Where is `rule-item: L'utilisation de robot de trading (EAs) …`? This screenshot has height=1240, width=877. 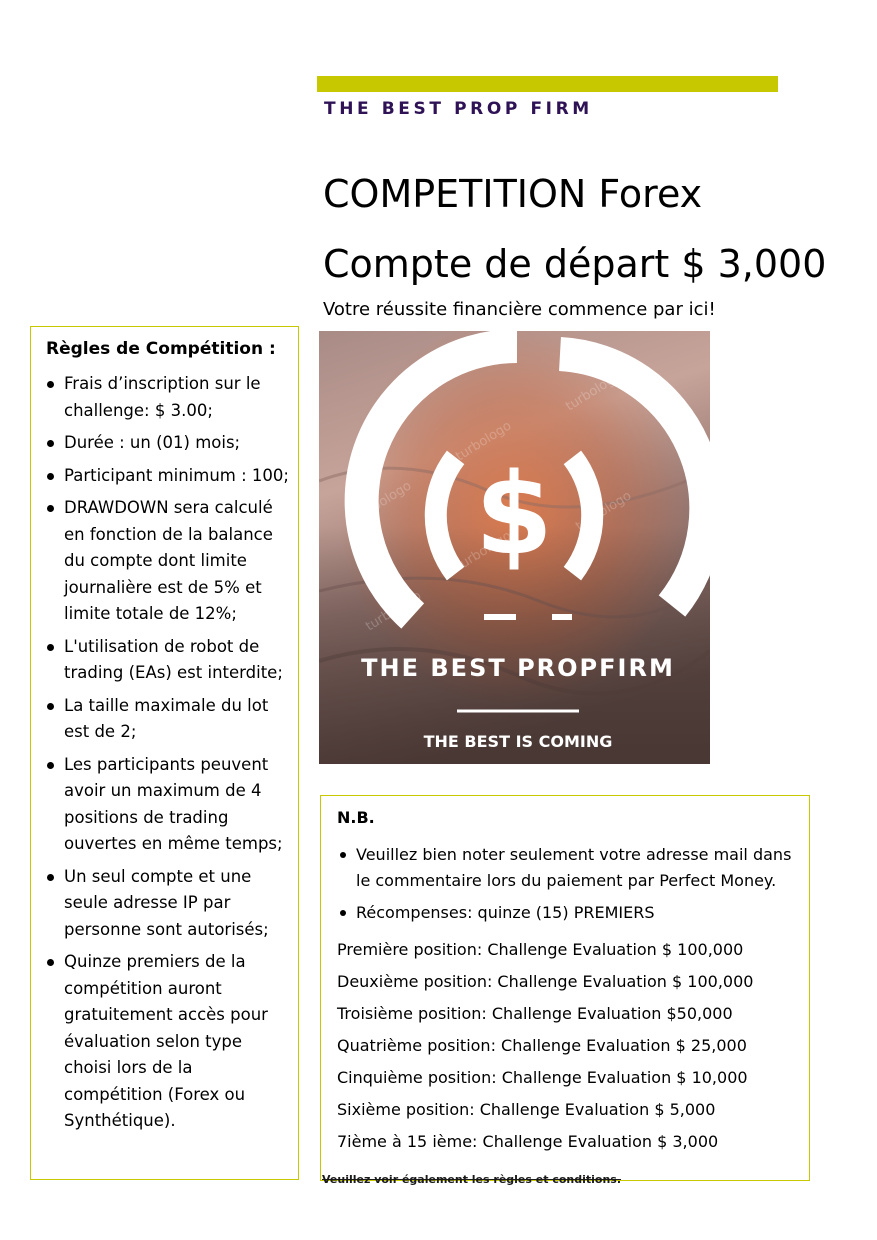
rule-item: L'utilisation de robot de trading (EAs) … is located at coordinates (163, 660).